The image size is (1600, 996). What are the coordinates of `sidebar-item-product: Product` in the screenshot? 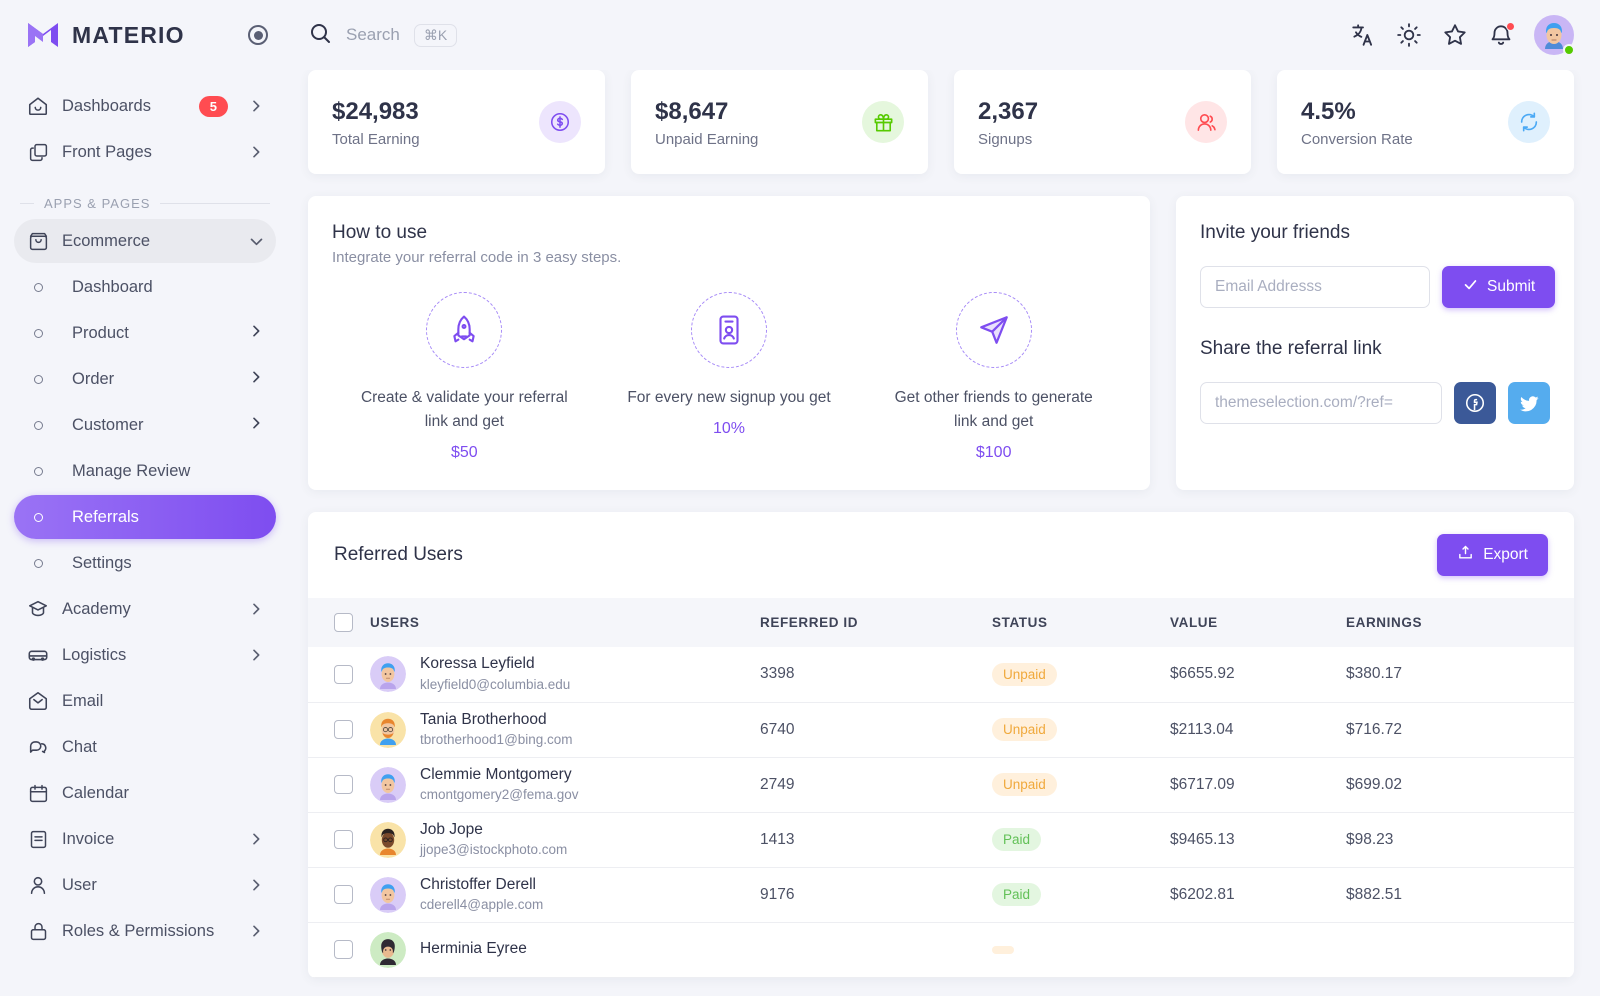 It's located at (145, 333).